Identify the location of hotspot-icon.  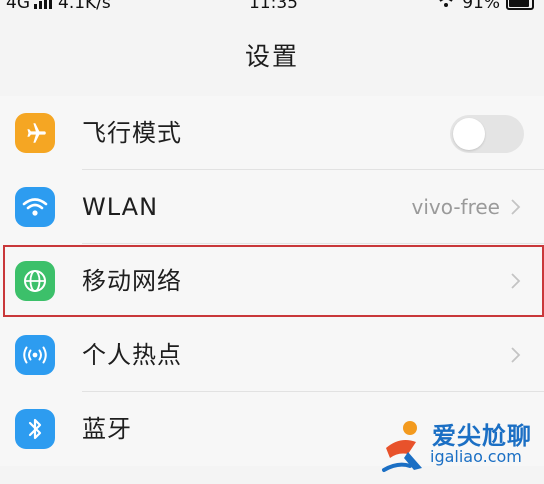
(35, 355).